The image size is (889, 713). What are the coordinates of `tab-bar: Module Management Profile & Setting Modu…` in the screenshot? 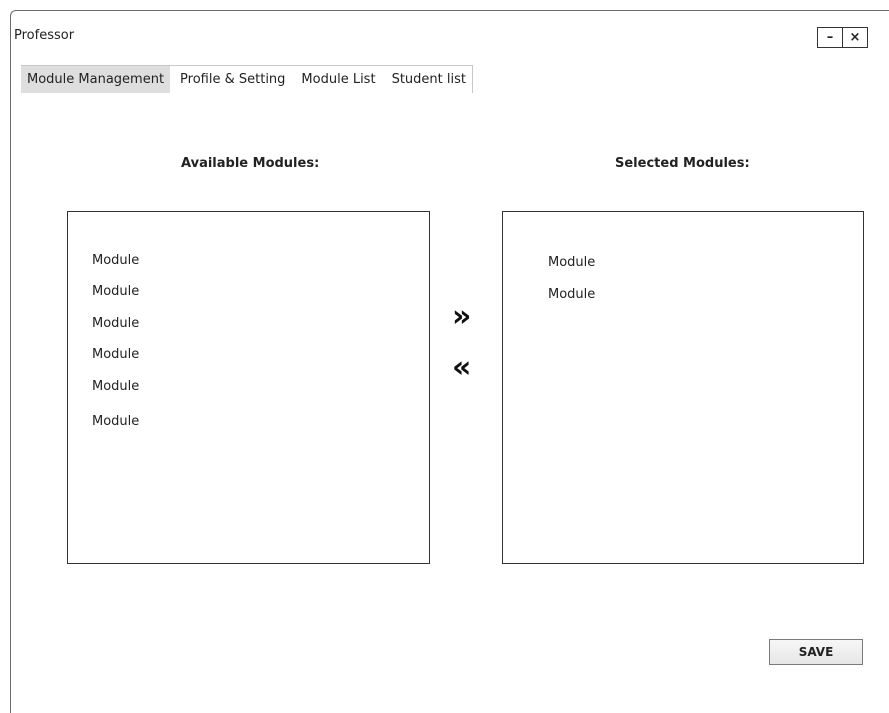 It's located at (247, 79).